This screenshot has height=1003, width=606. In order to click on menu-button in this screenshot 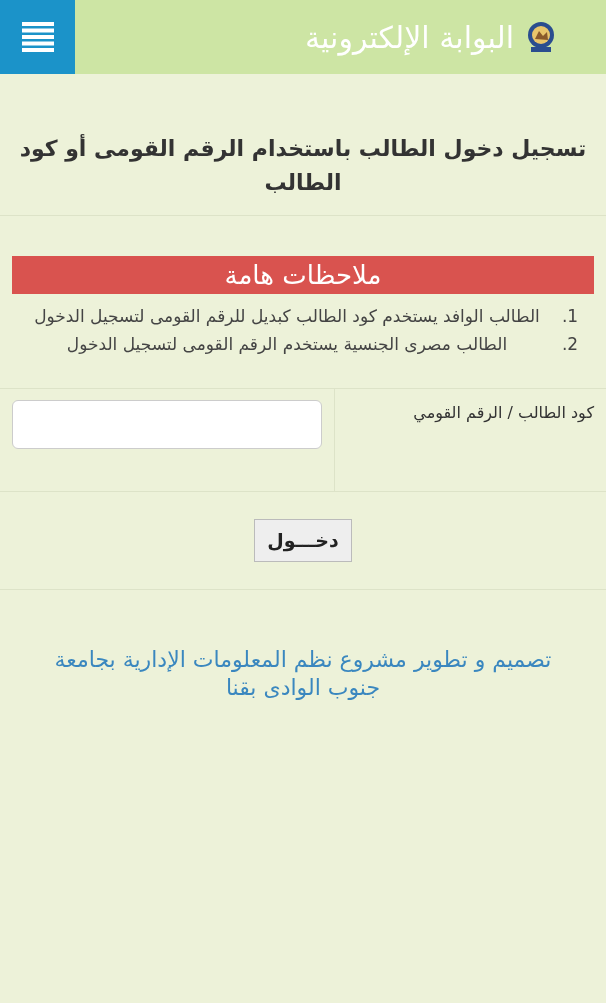, I will do `click(37, 37)`.